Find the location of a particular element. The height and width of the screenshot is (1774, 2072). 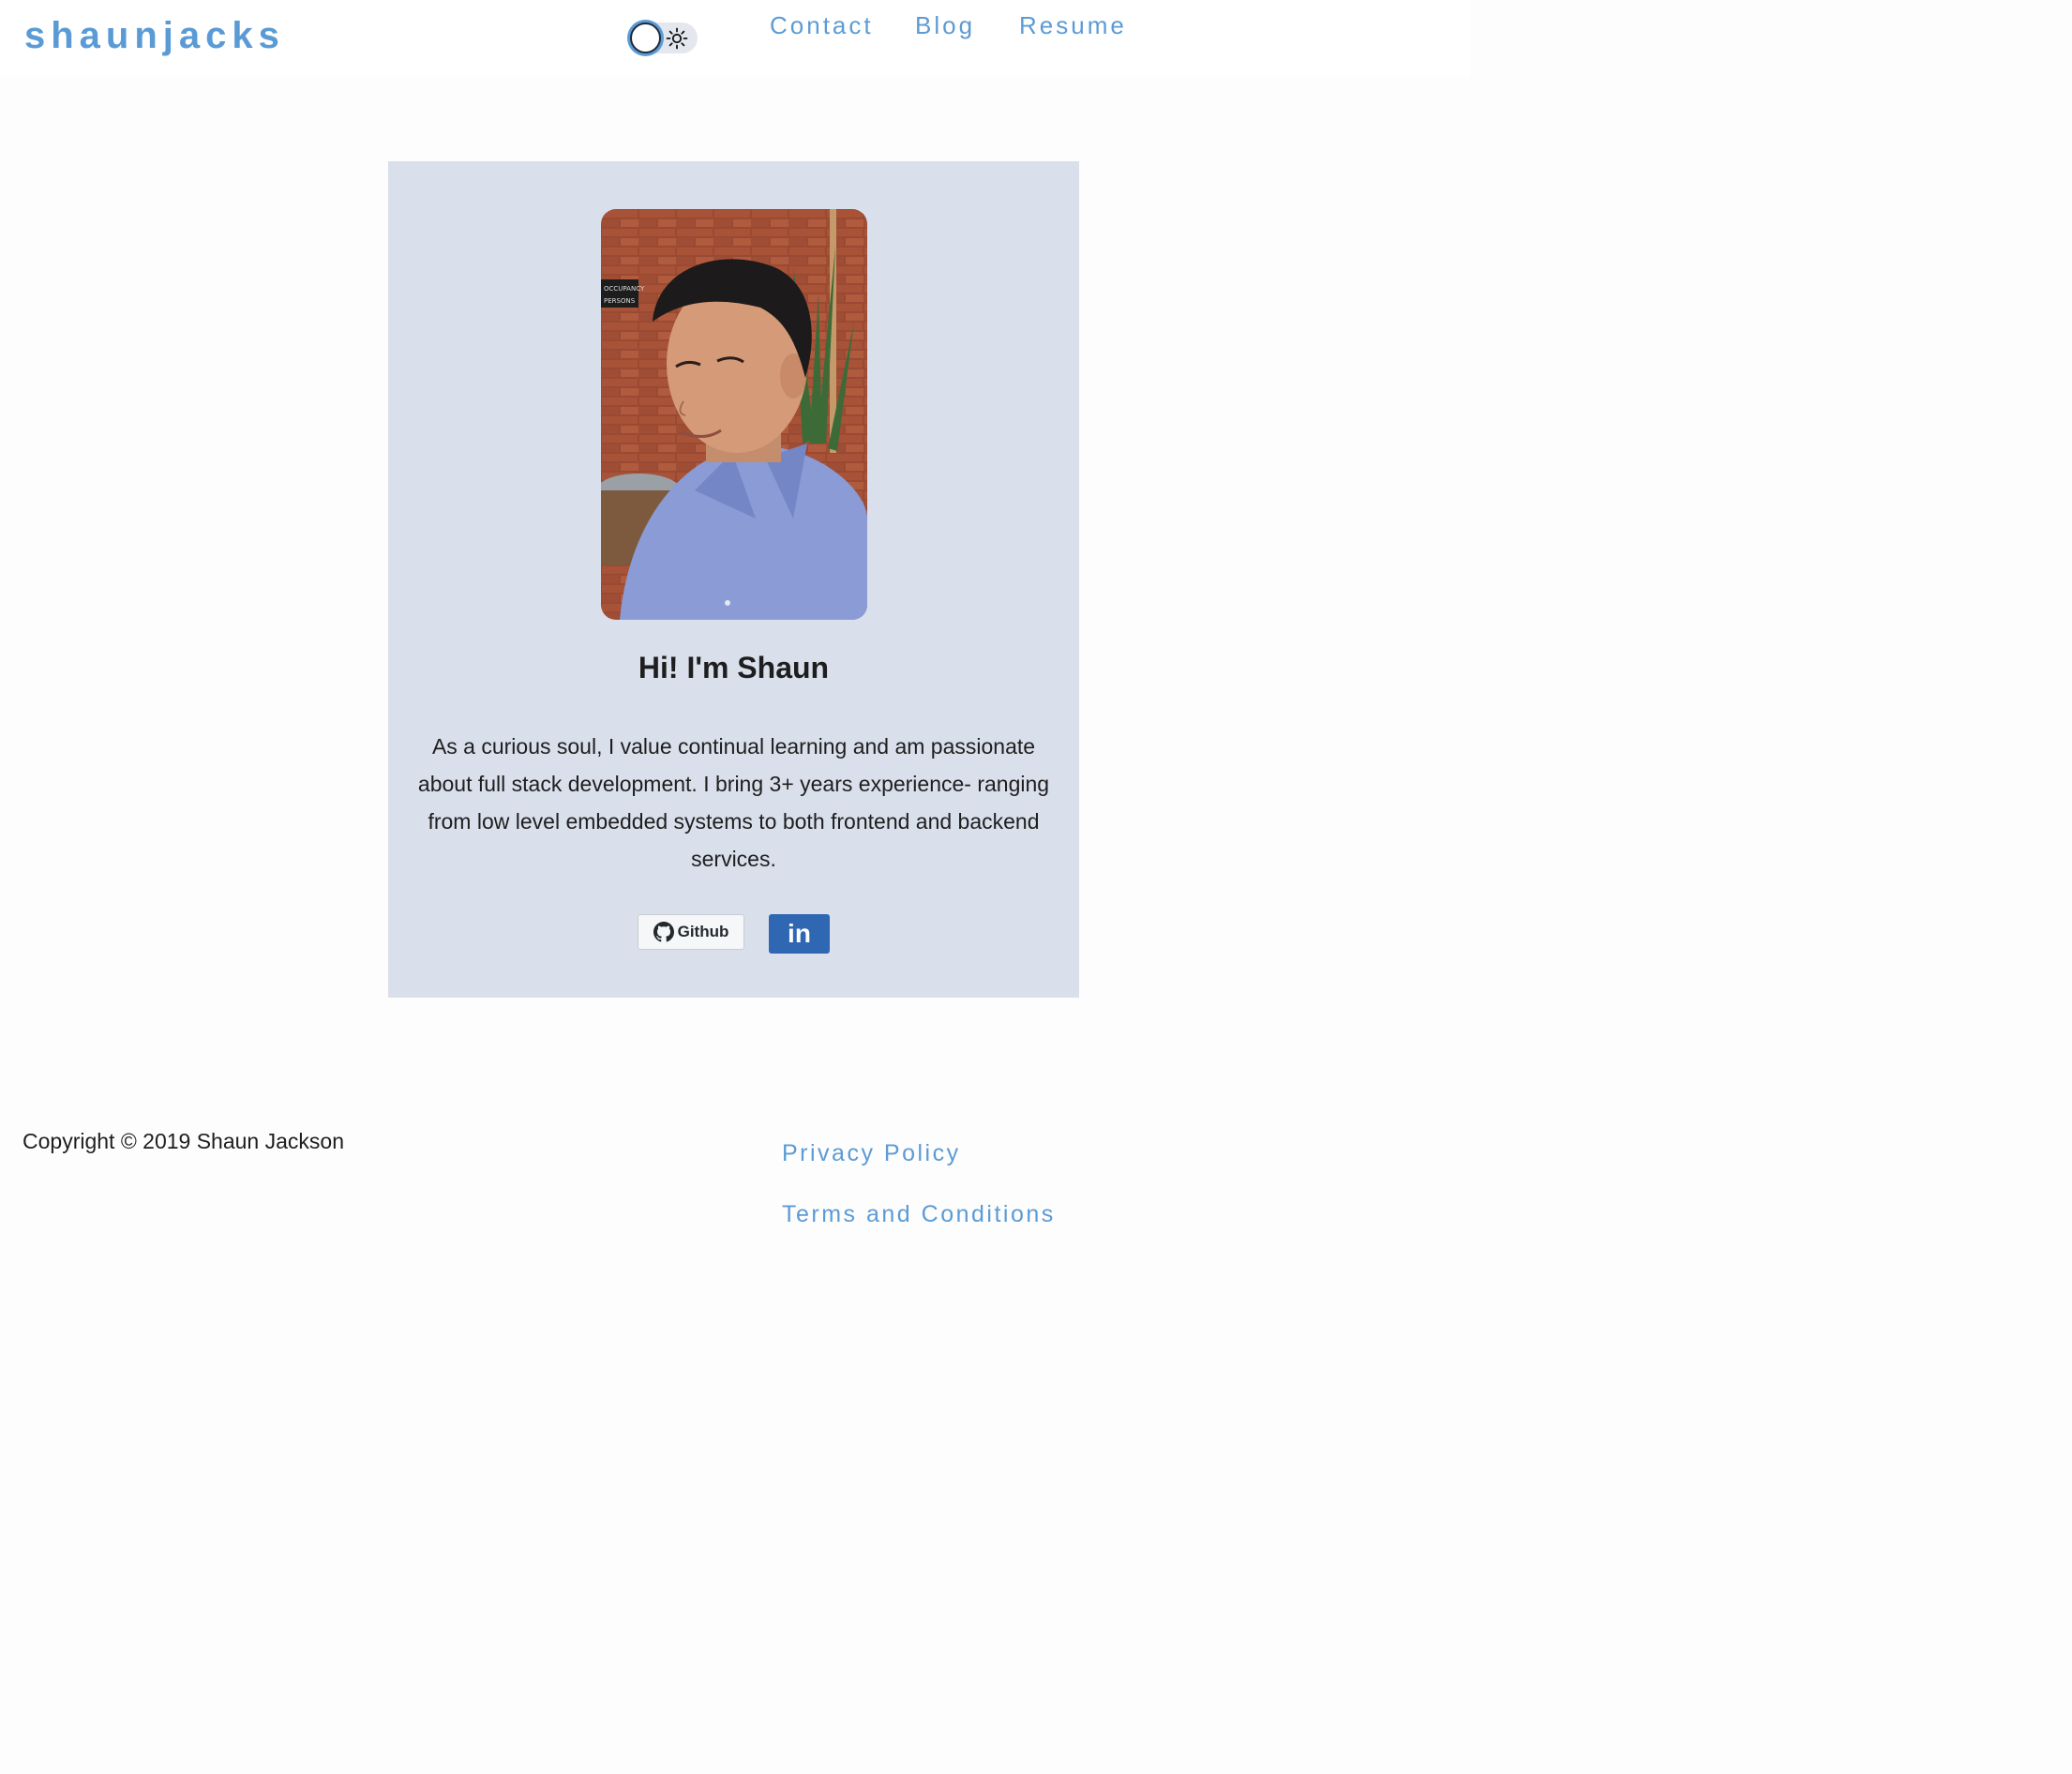

portrait-image: OCCUPANCY PERSONS is located at coordinates (734, 414).